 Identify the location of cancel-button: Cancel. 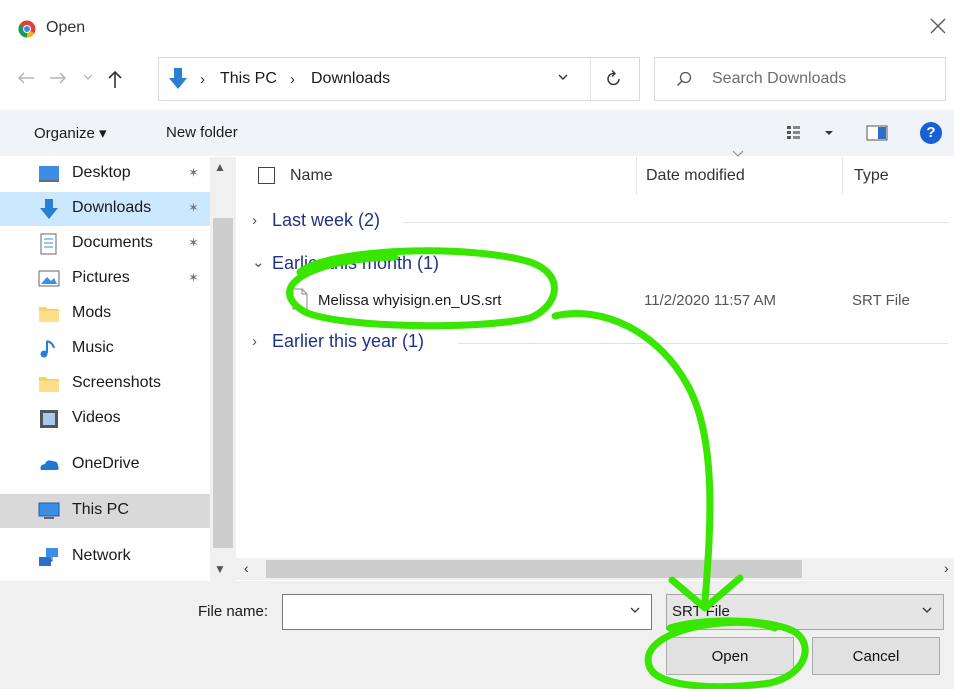
(876, 656).